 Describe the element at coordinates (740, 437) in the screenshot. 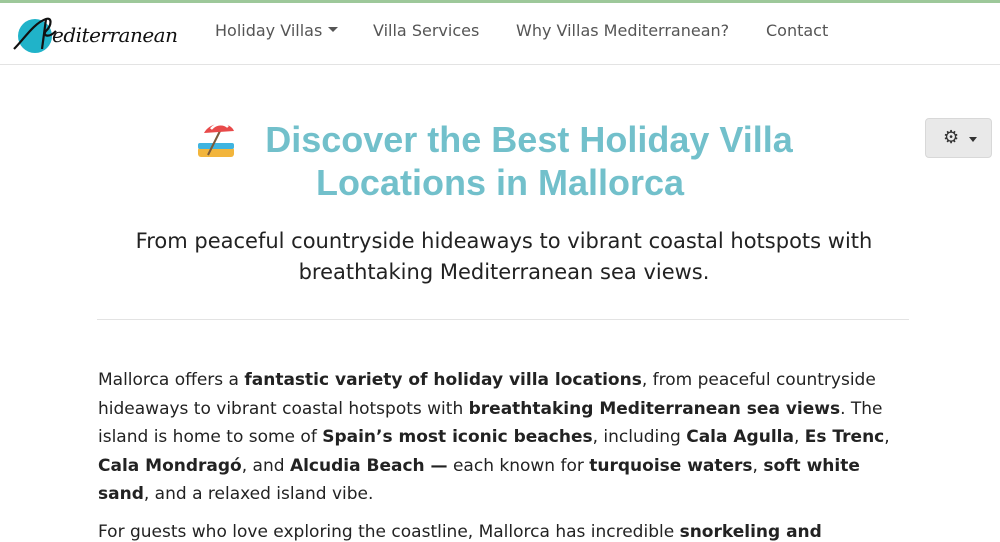

I see `bold-text: Cala Agulla` at that location.